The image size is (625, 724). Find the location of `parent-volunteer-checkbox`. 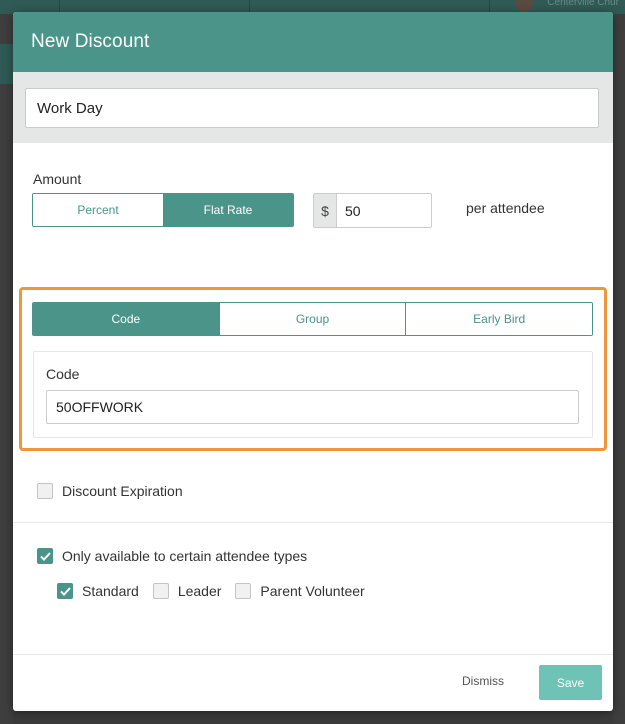

parent-volunteer-checkbox is located at coordinates (243, 591).